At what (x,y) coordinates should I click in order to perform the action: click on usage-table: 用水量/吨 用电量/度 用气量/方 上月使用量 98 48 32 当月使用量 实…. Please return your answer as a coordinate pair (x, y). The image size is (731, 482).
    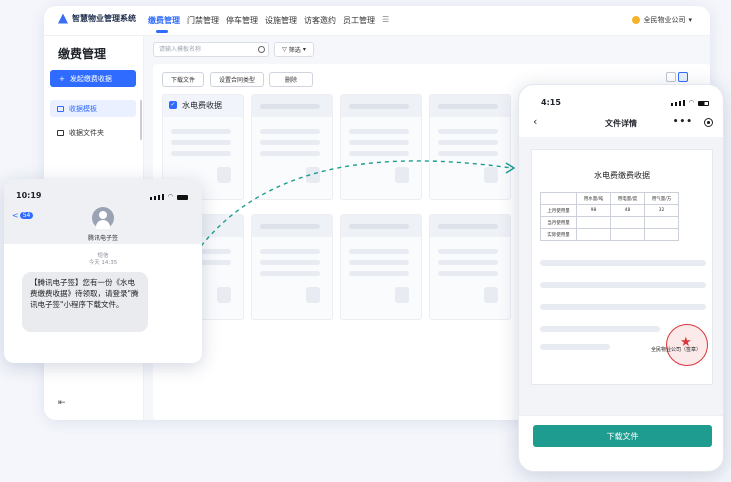
    Looking at the image, I should click on (609, 216).